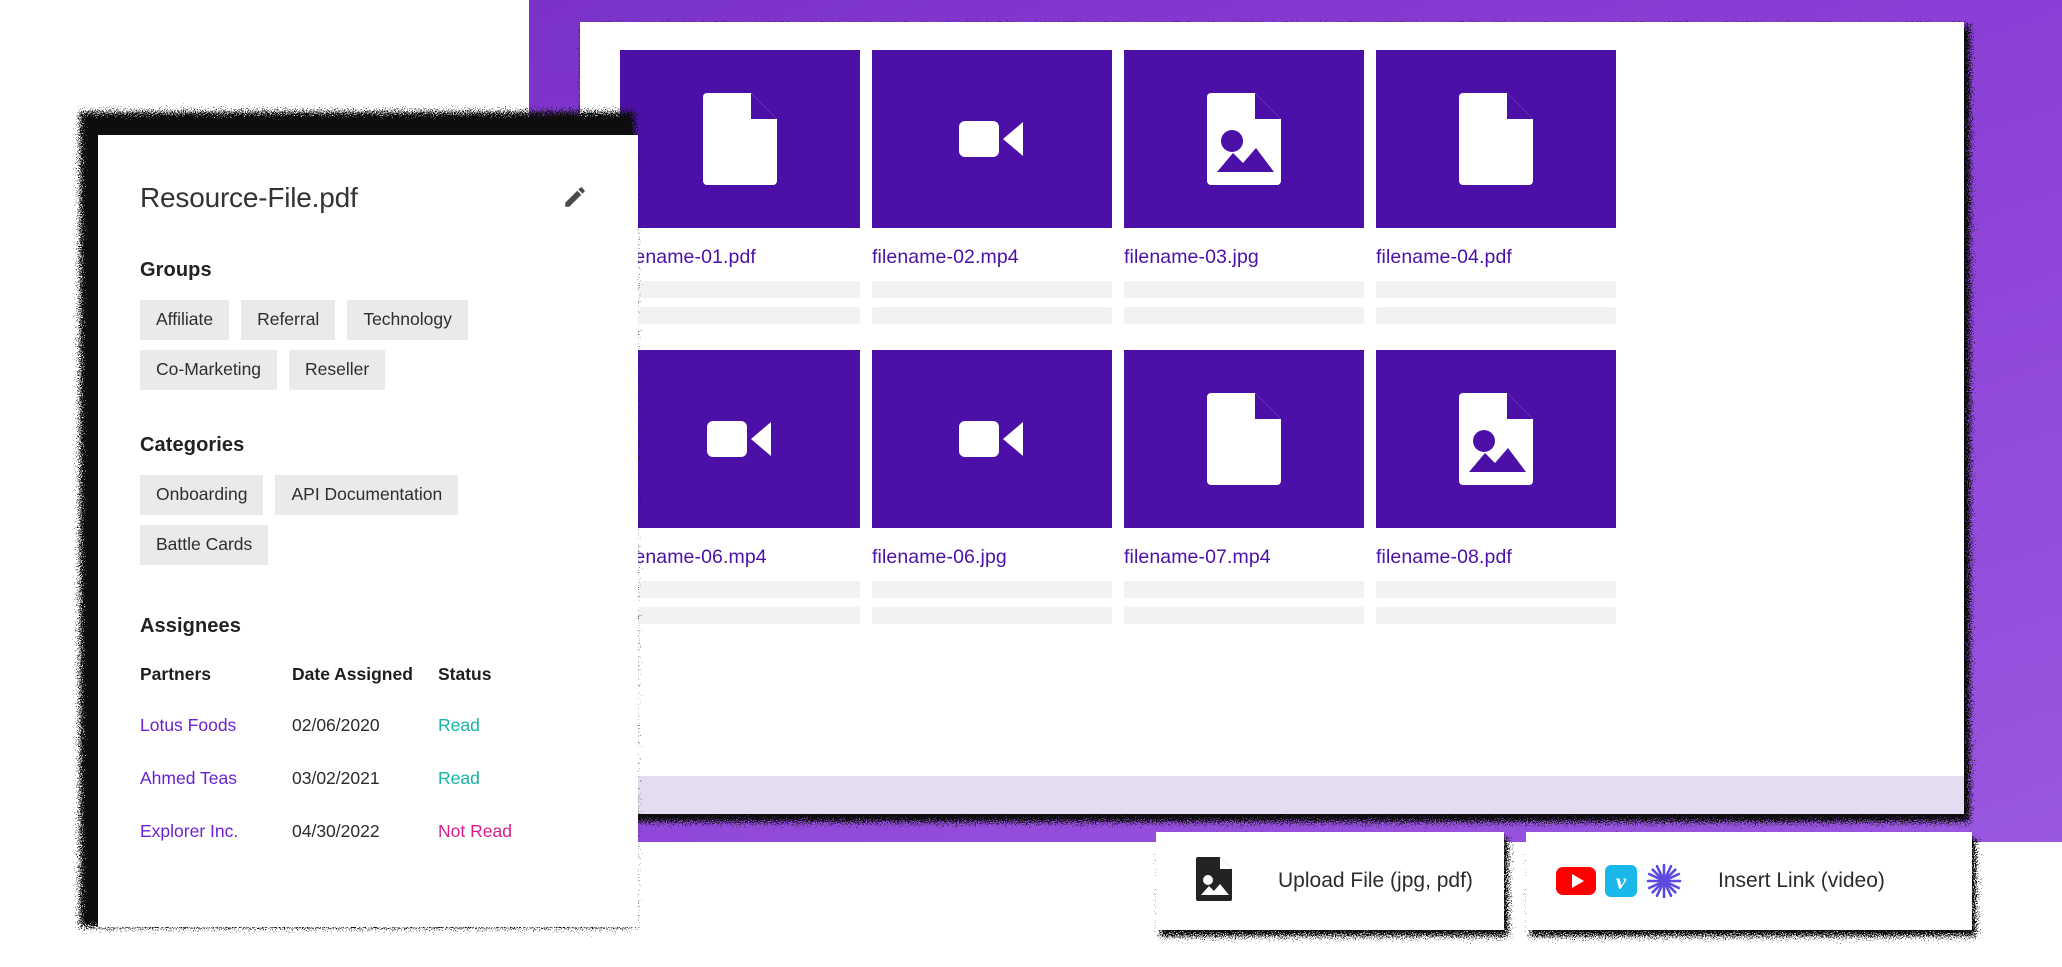  What do you see at coordinates (992, 257) in the screenshot?
I see `file-name: filename-02.mp4` at bounding box center [992, 257].